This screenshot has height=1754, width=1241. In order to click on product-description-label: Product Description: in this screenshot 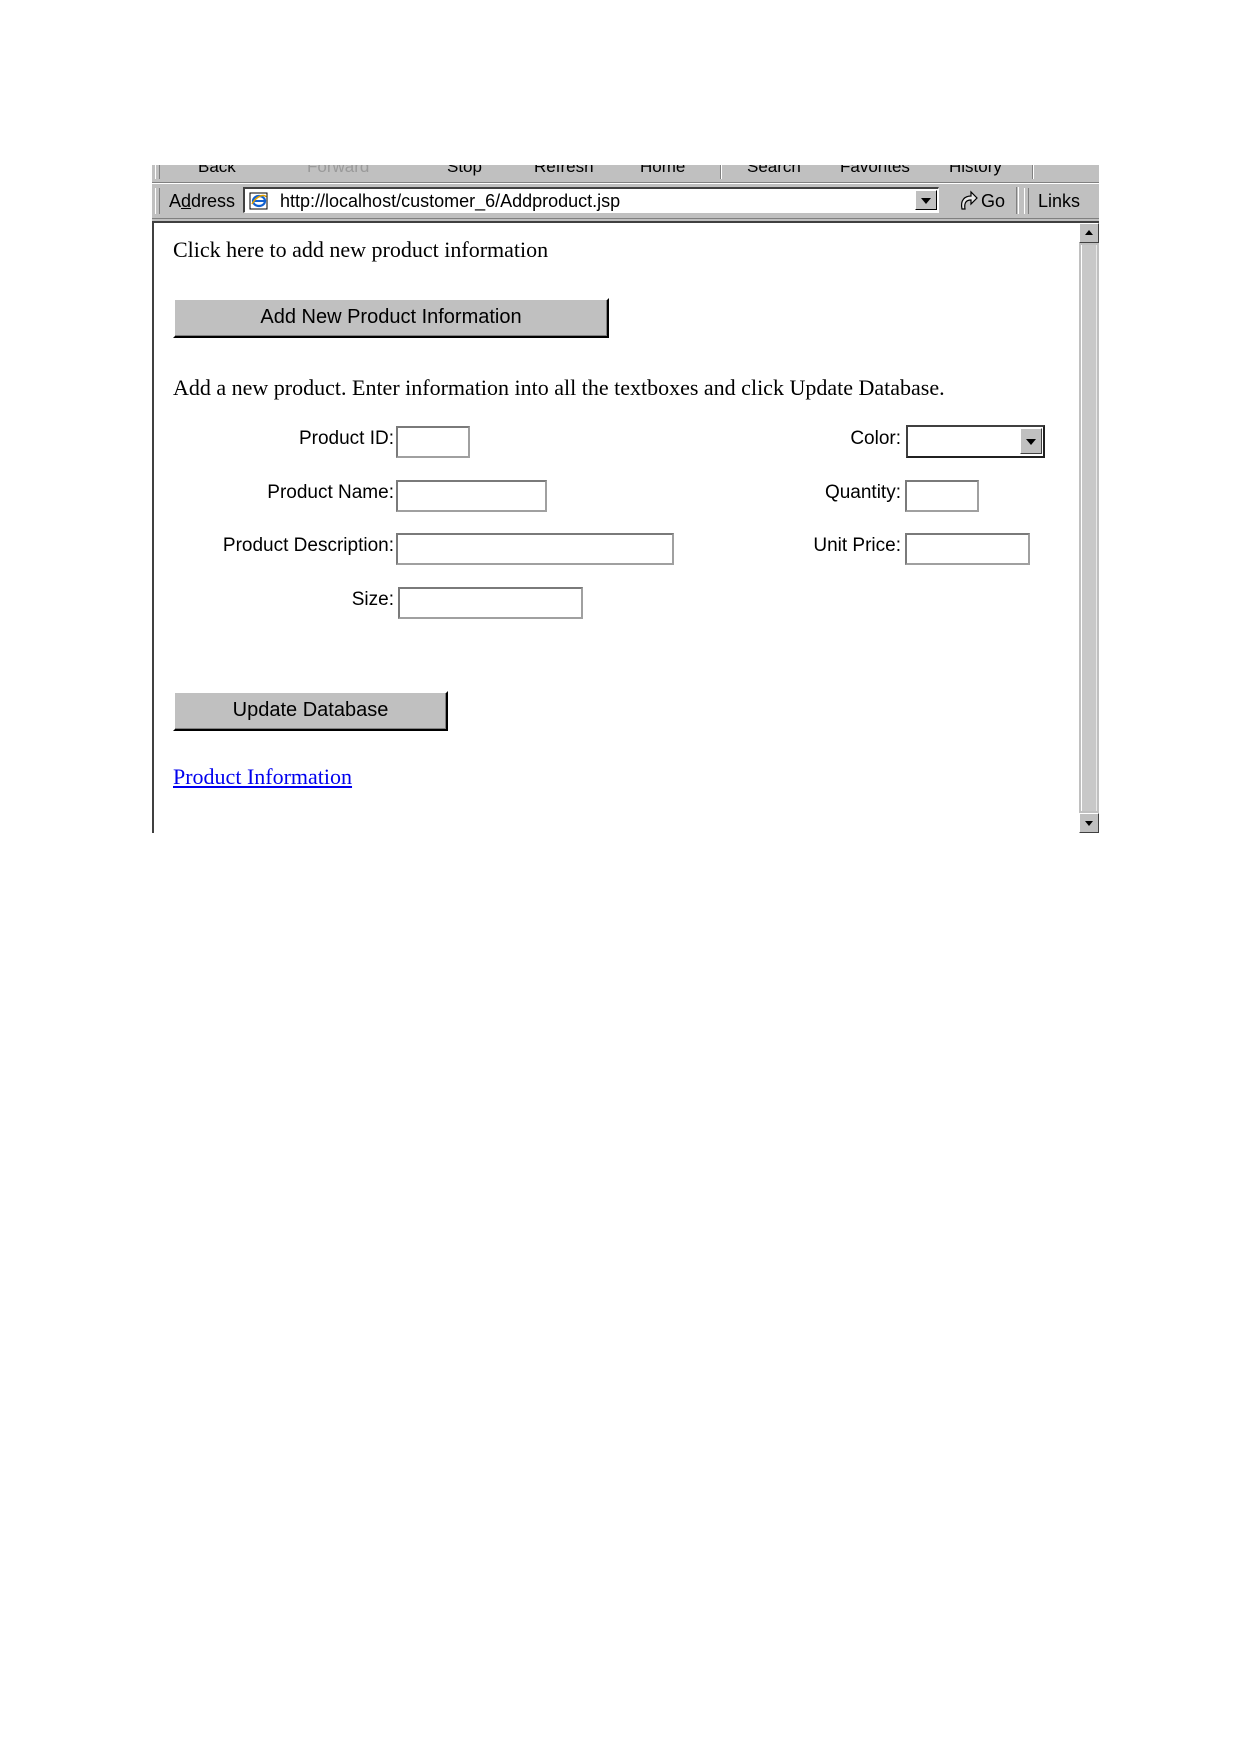, I will do `click(308, 545)`.